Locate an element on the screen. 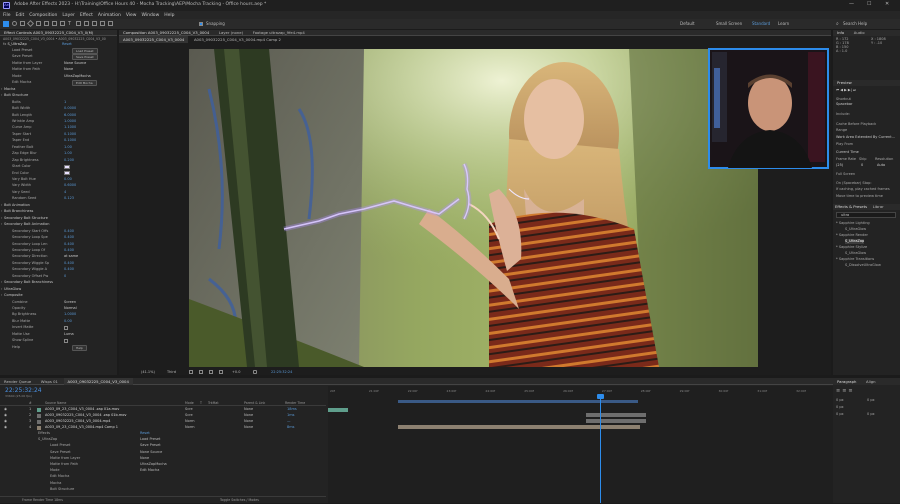 This screenshot has height=504, width=900. effect-prop-dropdown: Normal is located at coordinates (70, 308).